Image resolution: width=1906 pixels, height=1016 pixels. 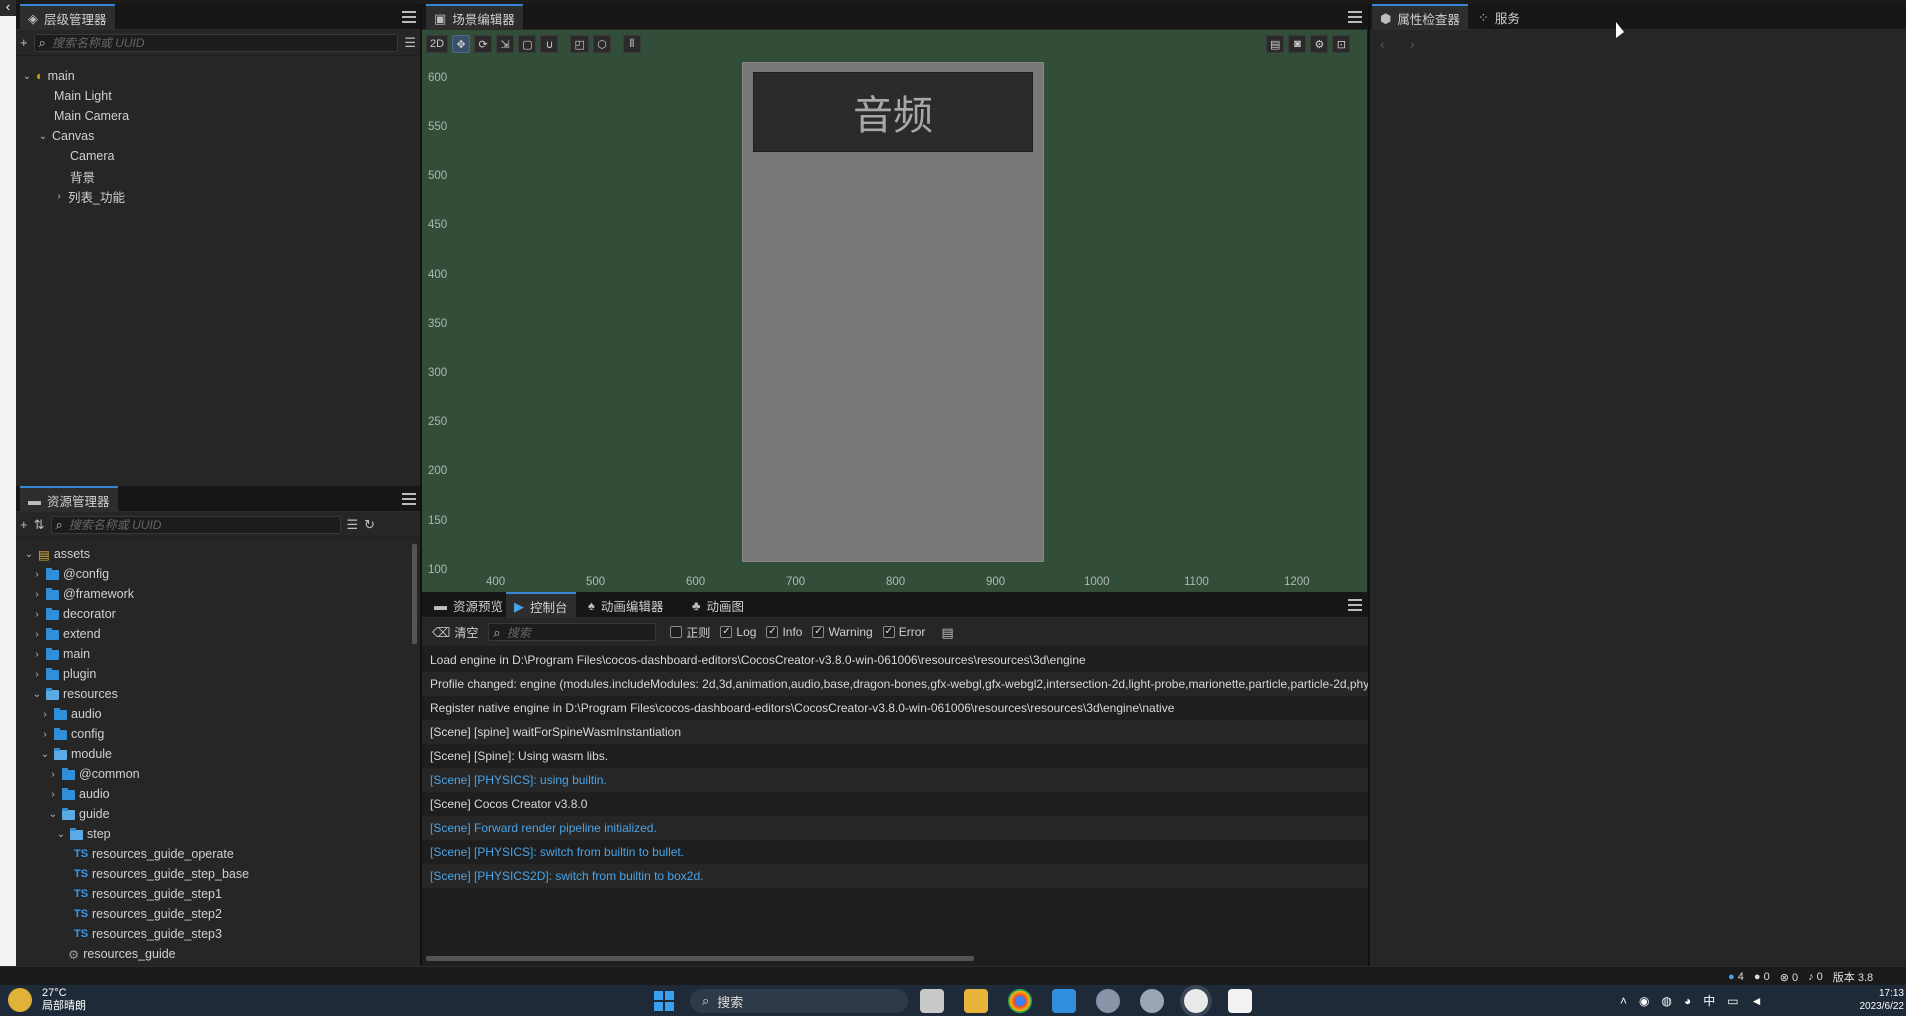 What do you see at coordinates (1297, 44) in the screenshot?
I see `camera-icon: ◙` at bounding box center [1297, 44].